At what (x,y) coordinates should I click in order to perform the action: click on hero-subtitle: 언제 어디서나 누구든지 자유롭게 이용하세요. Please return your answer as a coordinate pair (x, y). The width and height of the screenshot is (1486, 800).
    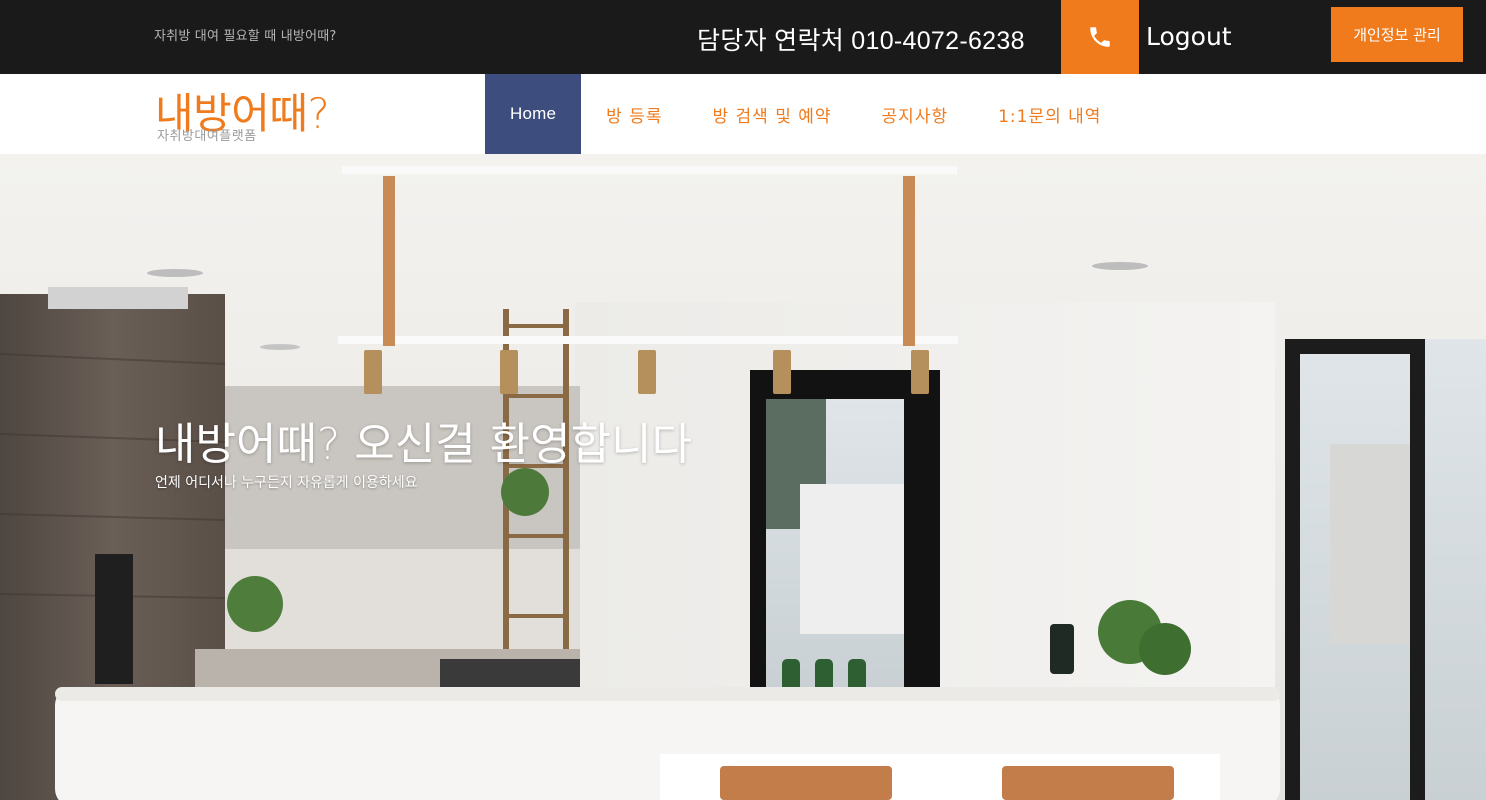
    Looking at the image, I should click on (286, 483).